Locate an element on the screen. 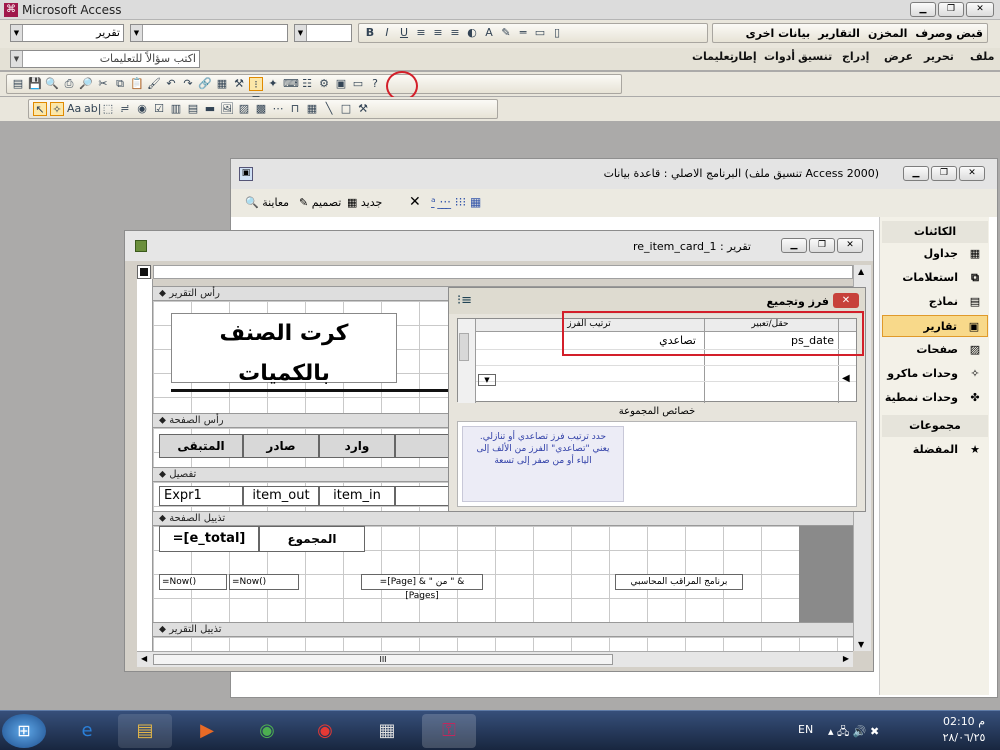 This screenshot has width=1000, height=750. select-report-box is located at coordinates (144, 272).